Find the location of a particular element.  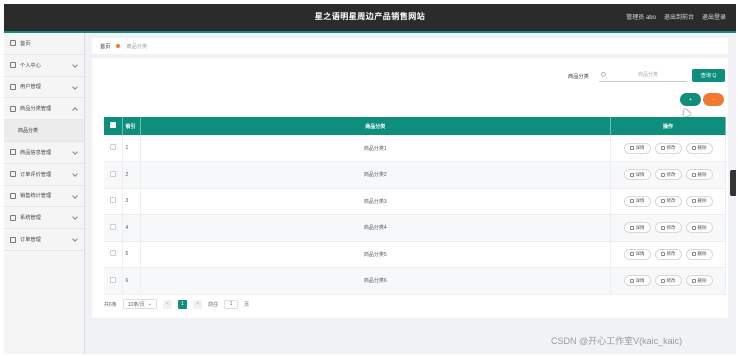

sidebar-item-profile: 个人中心 is located at coordinates (44, 66).